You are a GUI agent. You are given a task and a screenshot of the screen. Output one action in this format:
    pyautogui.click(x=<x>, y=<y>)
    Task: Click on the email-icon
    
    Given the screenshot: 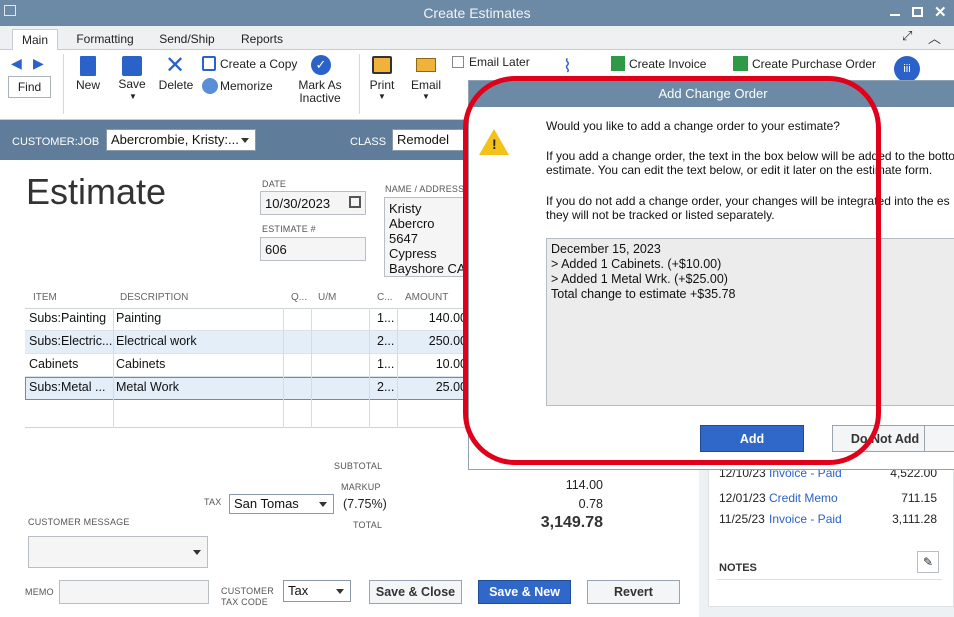 What is the action you would take?
    pyautogui.click(x=426, y=65)
    